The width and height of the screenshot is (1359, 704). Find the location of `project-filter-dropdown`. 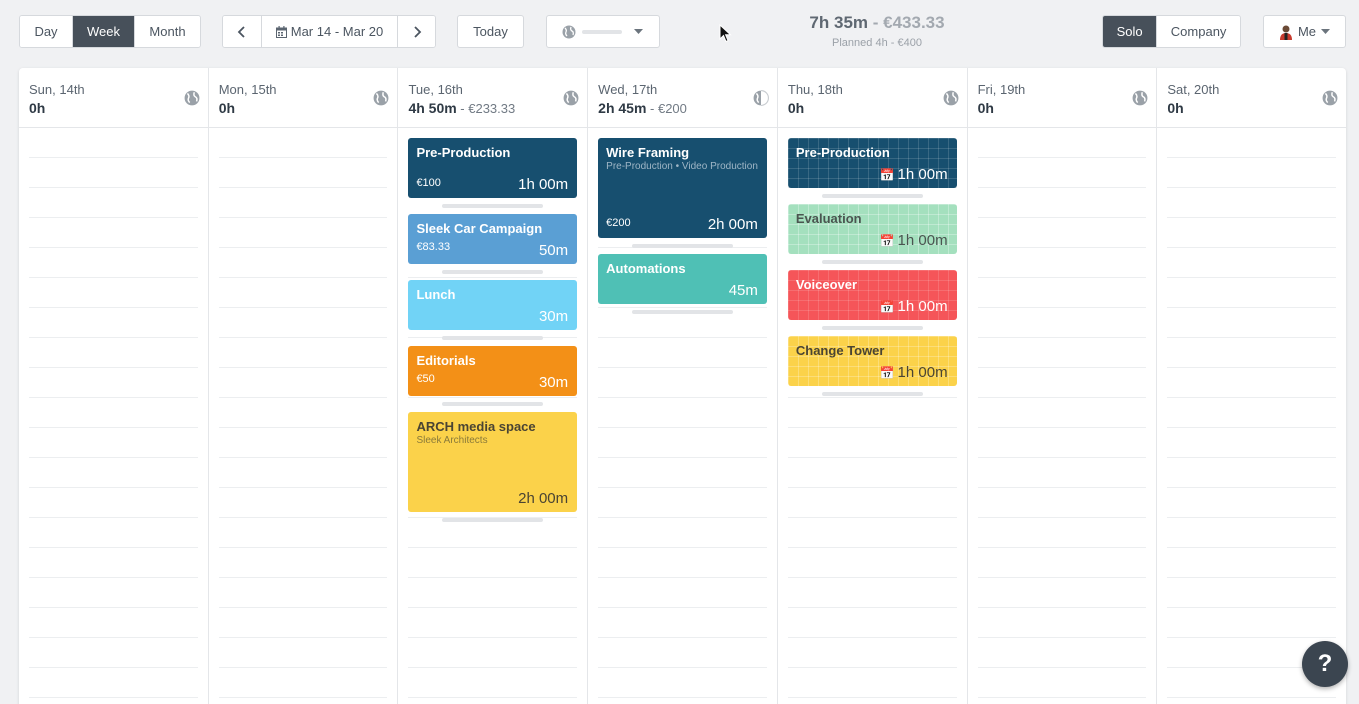

project-filter-dropdown is located at coordinates (603, 31).